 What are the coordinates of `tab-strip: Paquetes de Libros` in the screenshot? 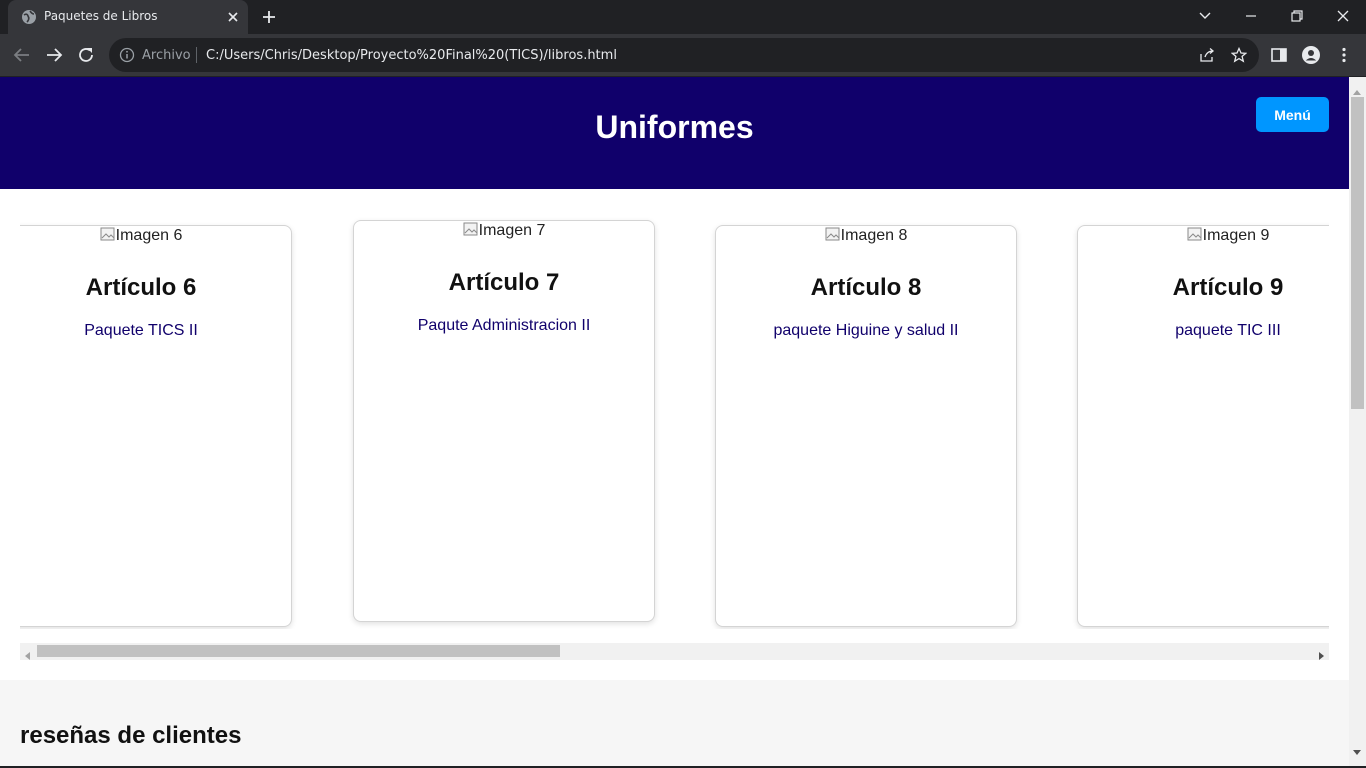 It's located at (683, 17).